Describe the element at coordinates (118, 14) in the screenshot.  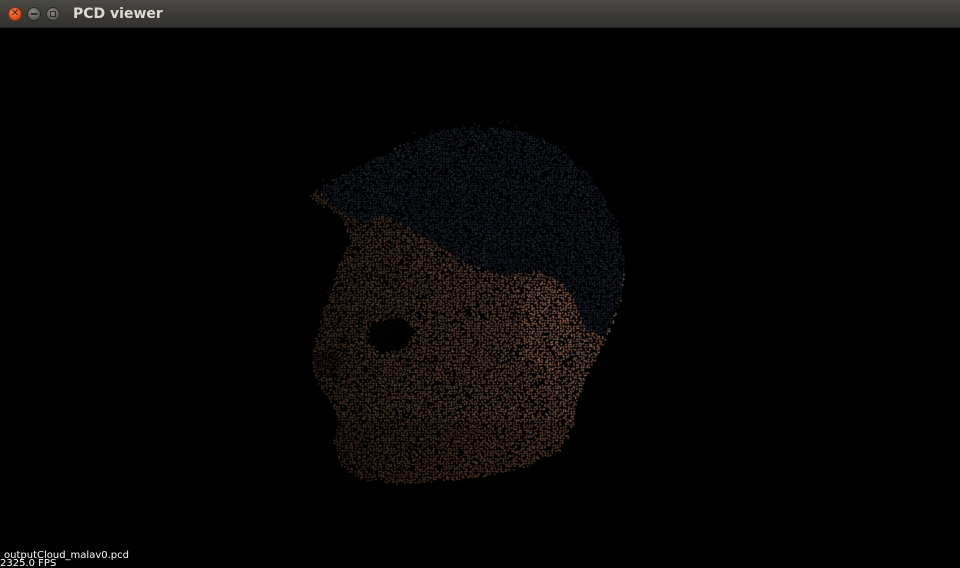
I see `window-title: PCD viewer` at that location.